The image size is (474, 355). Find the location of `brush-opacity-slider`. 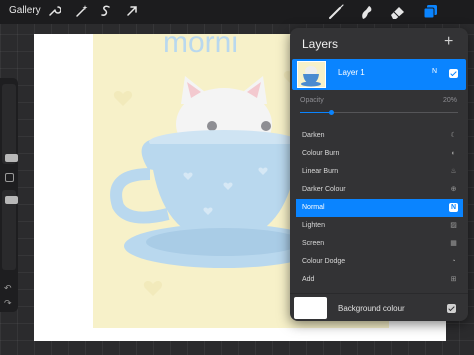

brush-opacity-slider is located at coordinates (10, 230).